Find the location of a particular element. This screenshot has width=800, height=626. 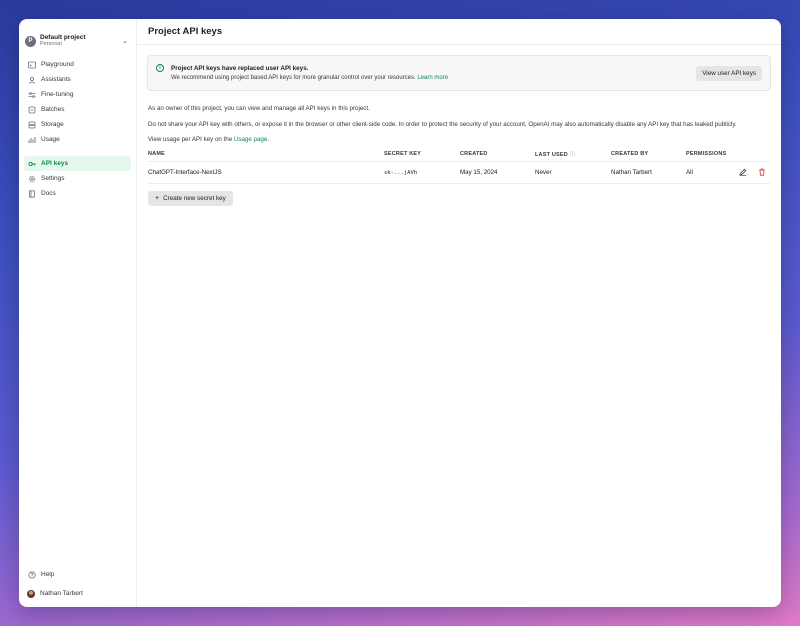

last-used: Never is located at coordinates (573, 172).